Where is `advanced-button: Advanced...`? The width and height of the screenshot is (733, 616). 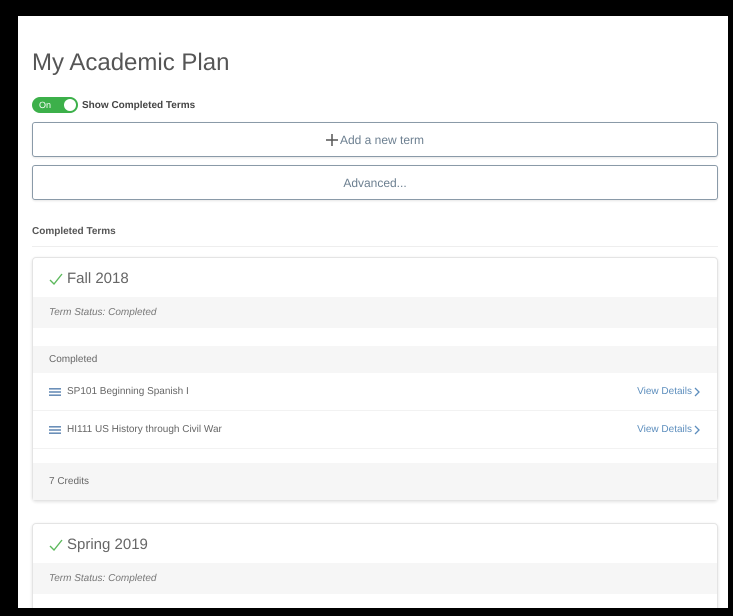 advanced-button: Advanced... is located at coordinates (375, 182).